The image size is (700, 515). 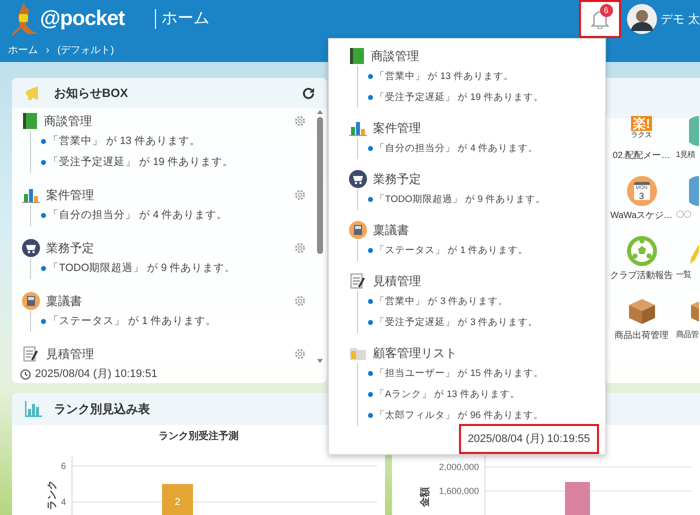 I want to click on app-label: 商品出荷管理, so click(x=641, y=335).